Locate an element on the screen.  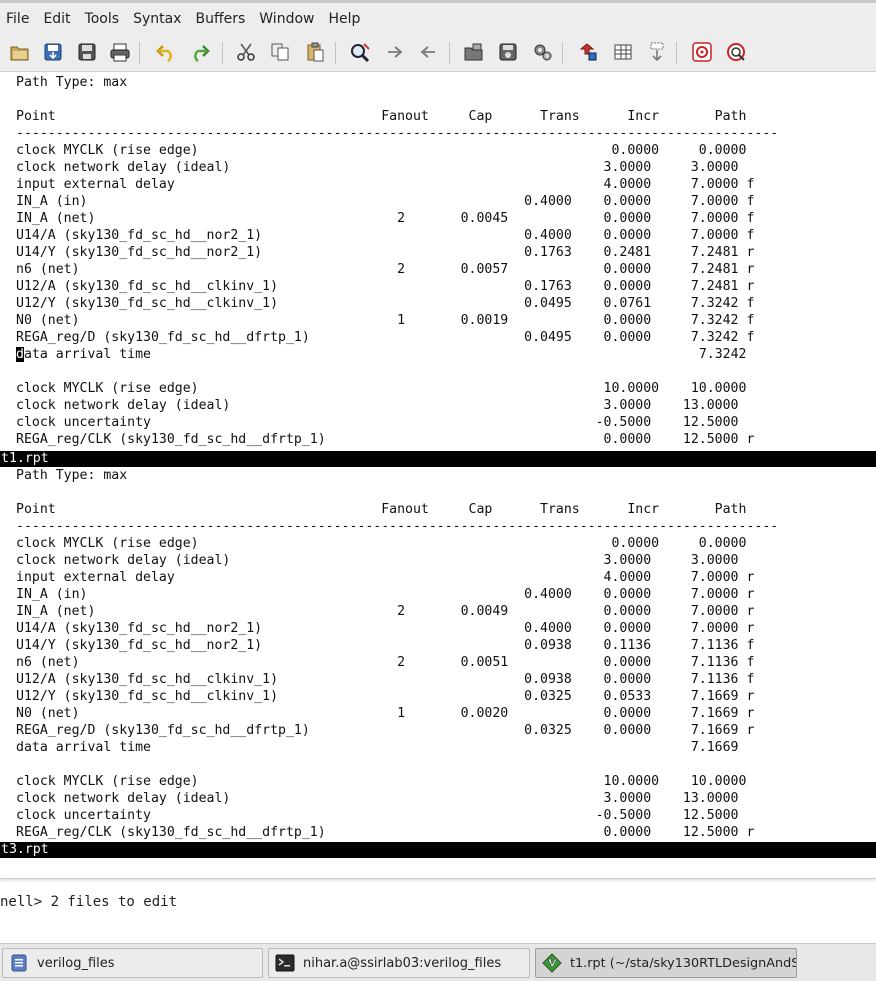
save-icon is located at coordinates (53, 52).